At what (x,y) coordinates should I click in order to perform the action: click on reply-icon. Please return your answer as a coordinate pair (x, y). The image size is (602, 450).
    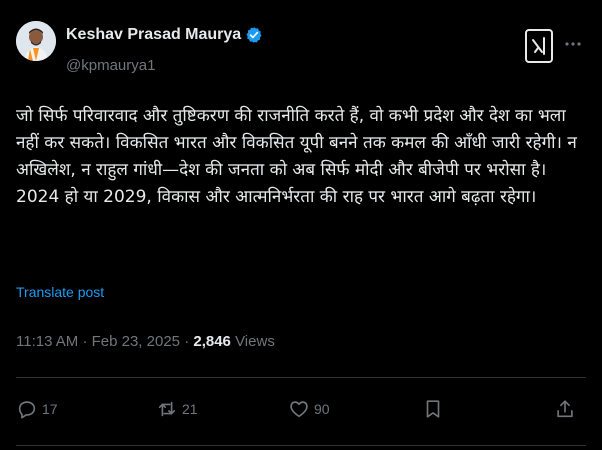
    Looking at the image, I should click on (27, 410).